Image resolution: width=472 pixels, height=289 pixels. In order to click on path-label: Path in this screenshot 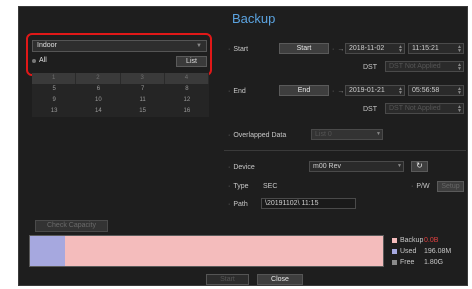, I will do `click(237, 204)`.